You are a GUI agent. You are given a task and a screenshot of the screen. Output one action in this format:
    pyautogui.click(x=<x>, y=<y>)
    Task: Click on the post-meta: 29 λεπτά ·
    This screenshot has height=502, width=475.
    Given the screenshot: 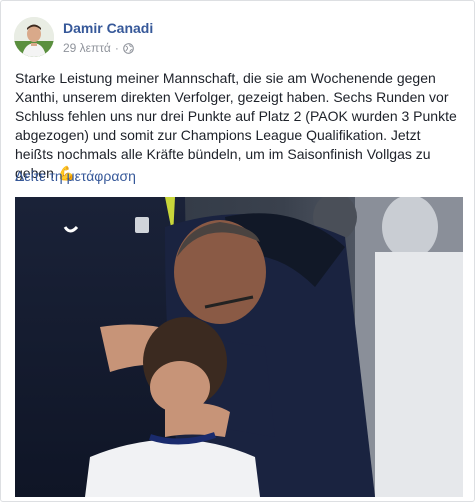 What is the action you would take?
    pyautogui.click(x=98, y=48)
    